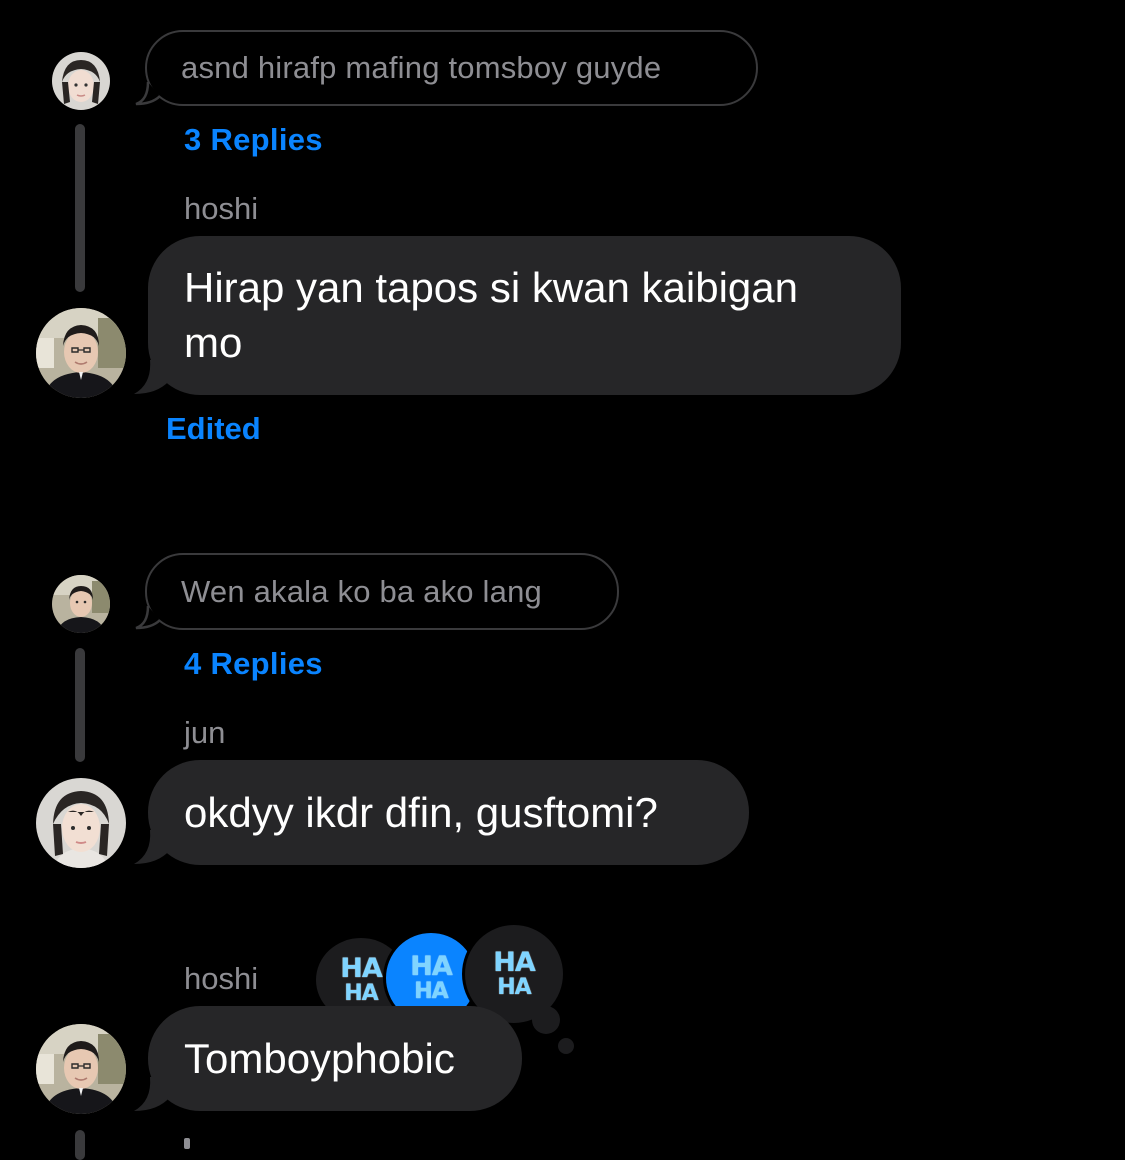 Image resolution: width=1125 pixels, height=1160 pixels. Describe the element at coordinates (213, 342) in the screenshot. I see `message-text-line-2: mo` at that location.